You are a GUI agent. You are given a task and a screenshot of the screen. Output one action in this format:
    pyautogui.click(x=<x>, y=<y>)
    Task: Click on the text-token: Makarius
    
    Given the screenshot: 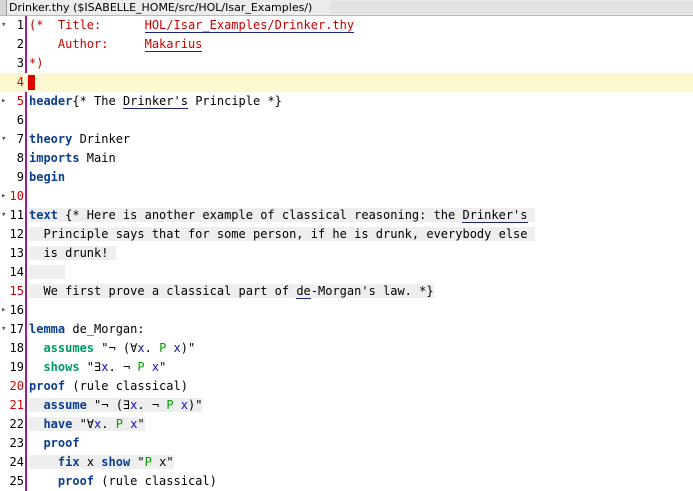 What is the action you would take?
    pyautogui.click(x=173, y=44)
    